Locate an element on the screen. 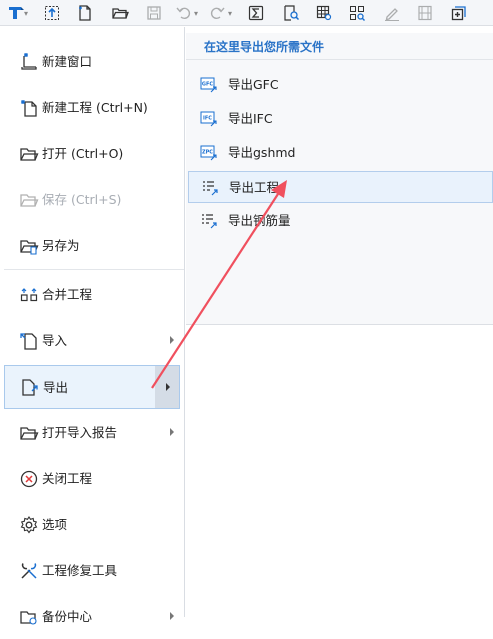  menu-item-label: 新建窗口 is located at coordinates (67, 61).